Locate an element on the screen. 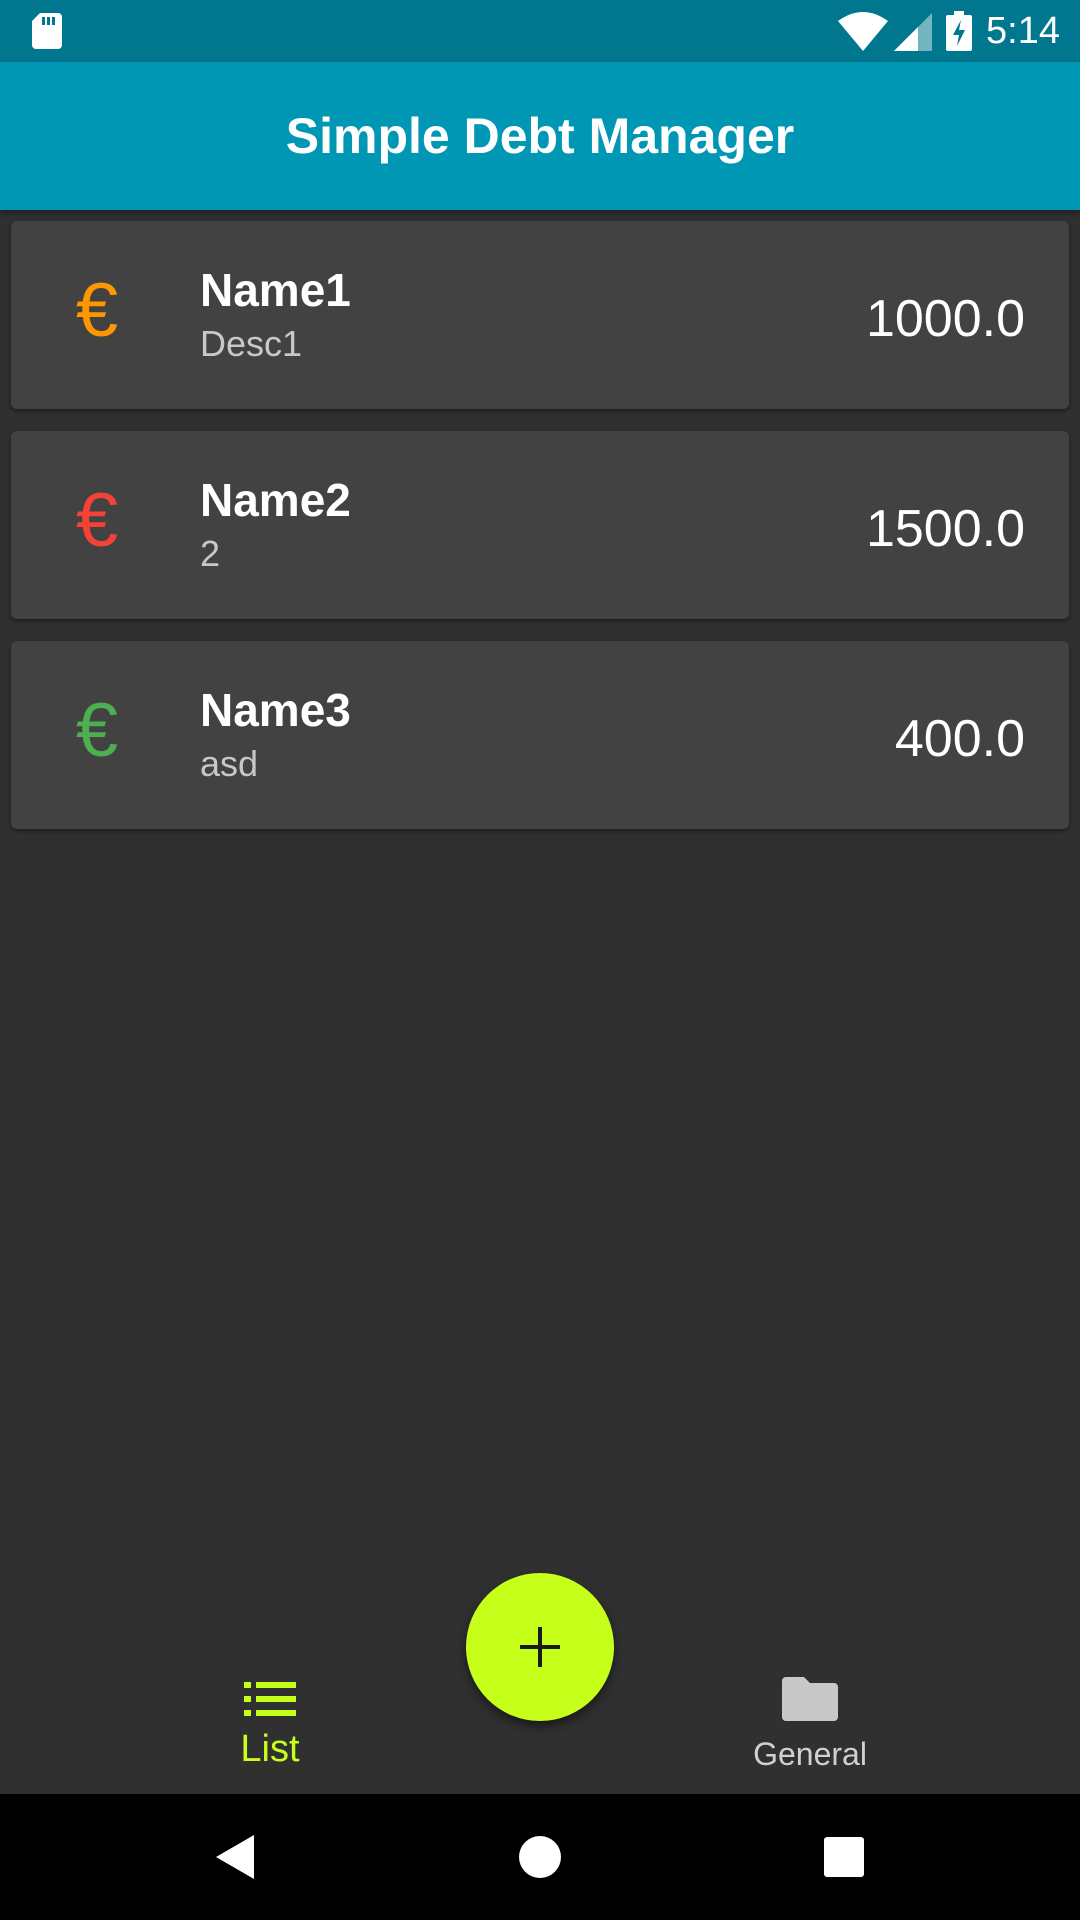 The height and width of the screenshot is (1920, 1080). debt-amount: 1500.0 is located at coordinates (945, 529).